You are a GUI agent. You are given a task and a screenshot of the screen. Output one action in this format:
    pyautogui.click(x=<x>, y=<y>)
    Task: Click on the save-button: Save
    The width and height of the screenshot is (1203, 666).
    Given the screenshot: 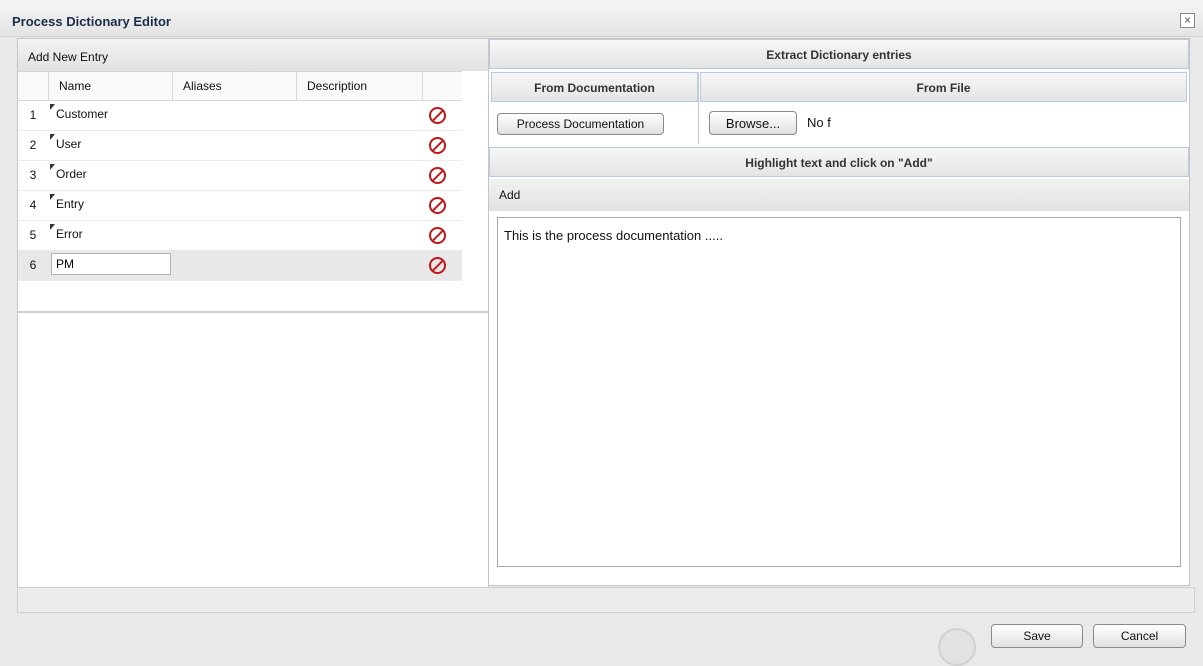 What is the action you would take?
    pyautogui.click(x=1037, y=636)
    